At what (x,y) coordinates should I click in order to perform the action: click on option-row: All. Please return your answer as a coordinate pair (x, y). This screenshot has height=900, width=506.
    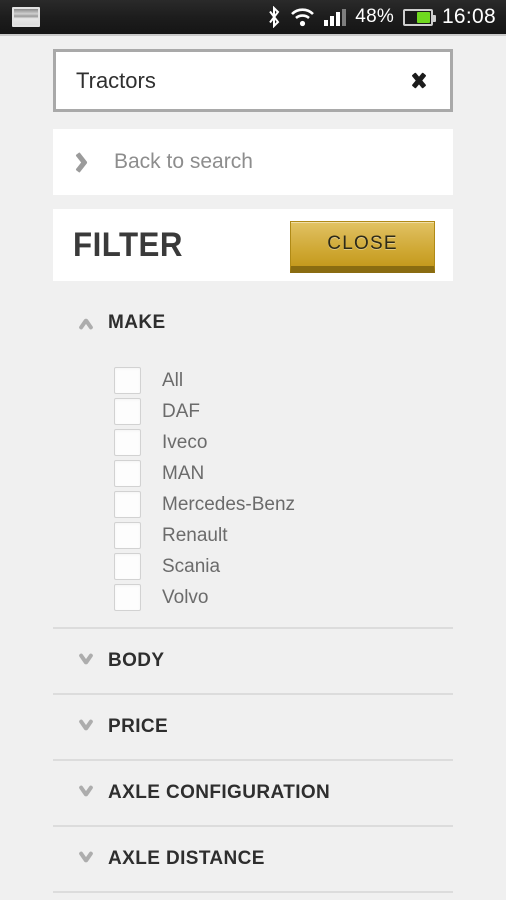
    Looking at the image, I should click on (253, 380).